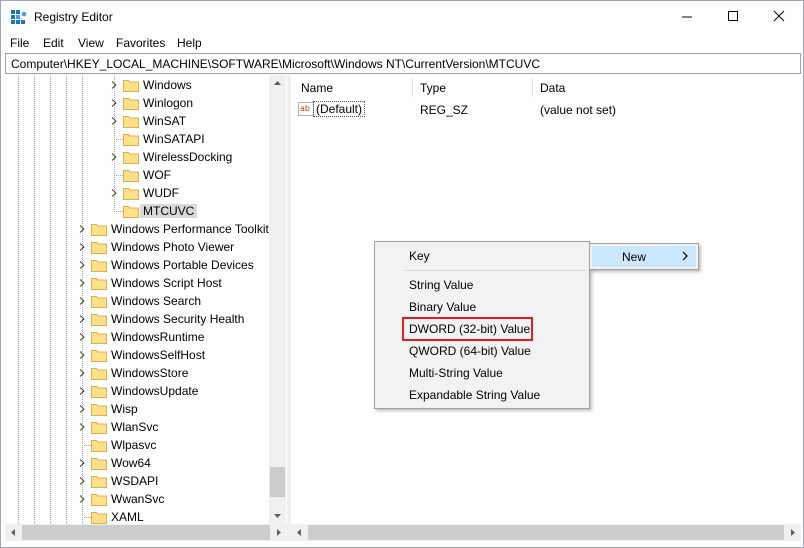 The height and width of the screenshot is (548, 804). Describe the element at coordinates (137, 211) in the screenshot. I see `tree-item: MTCUVC` at that location.